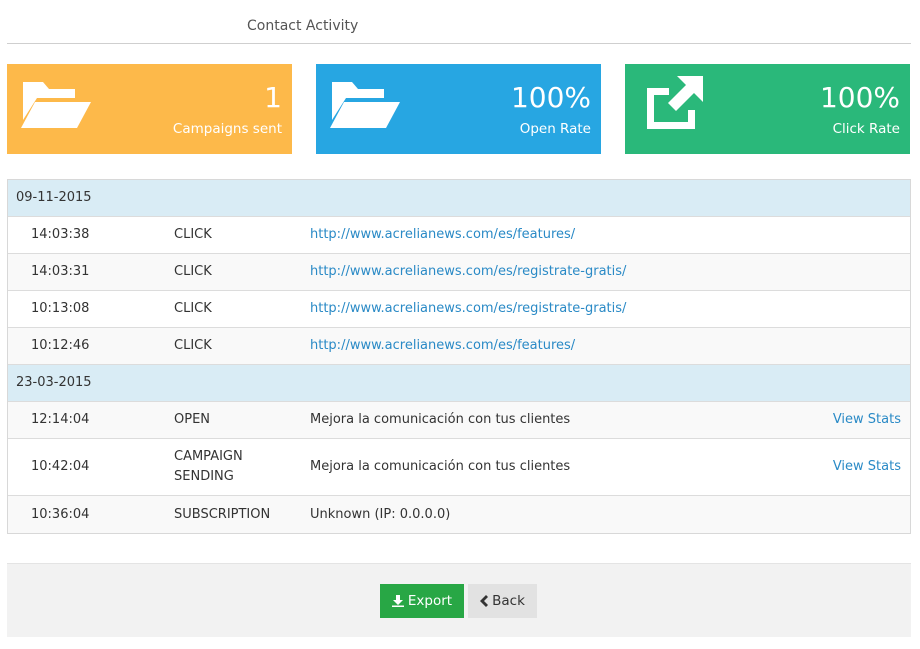 Image resolution: width=920 pixels, height=649 pixels. Describe the element at coordinates (303, 26) in the screenshot. I see `page-title: Contact Activity` at that location.